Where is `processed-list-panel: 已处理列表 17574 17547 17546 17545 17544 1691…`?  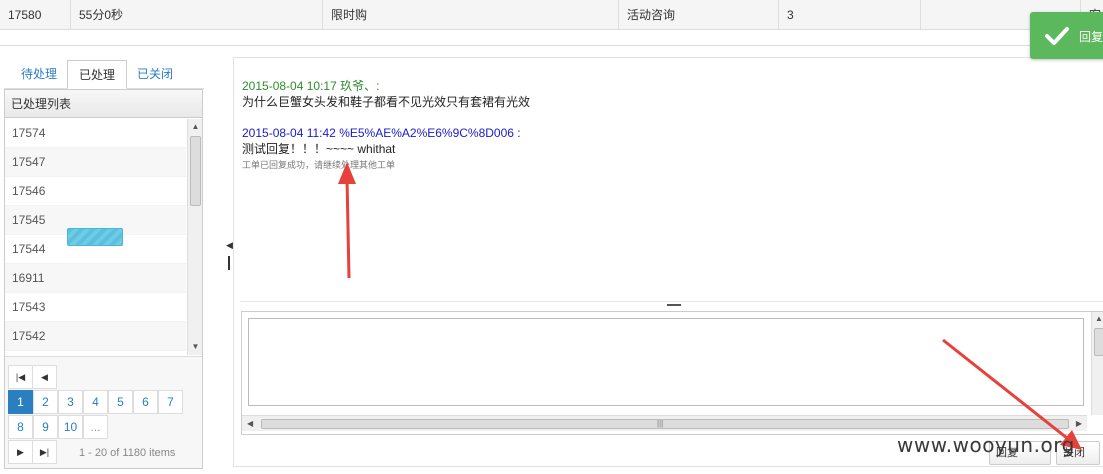
processed-list-panel: 已处理列表 17574 17547 17546 17545 17544 1691… is located at coordinates (103, 279).